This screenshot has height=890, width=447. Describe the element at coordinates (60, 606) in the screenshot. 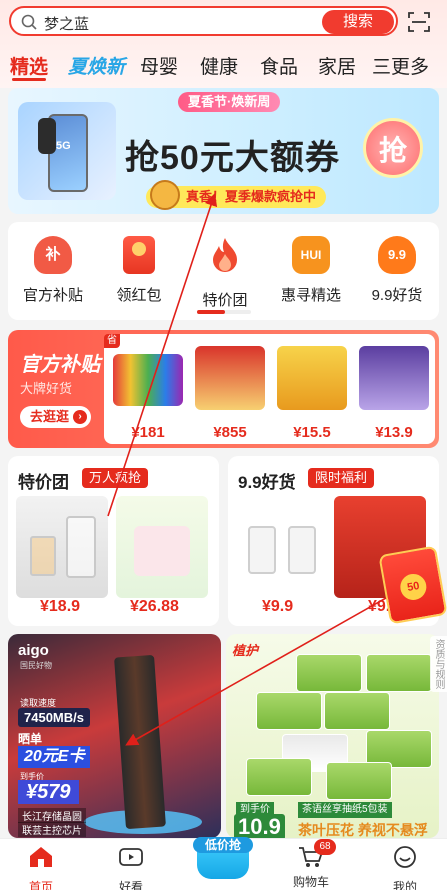

I see `product-price: ¥18.9` at that location.